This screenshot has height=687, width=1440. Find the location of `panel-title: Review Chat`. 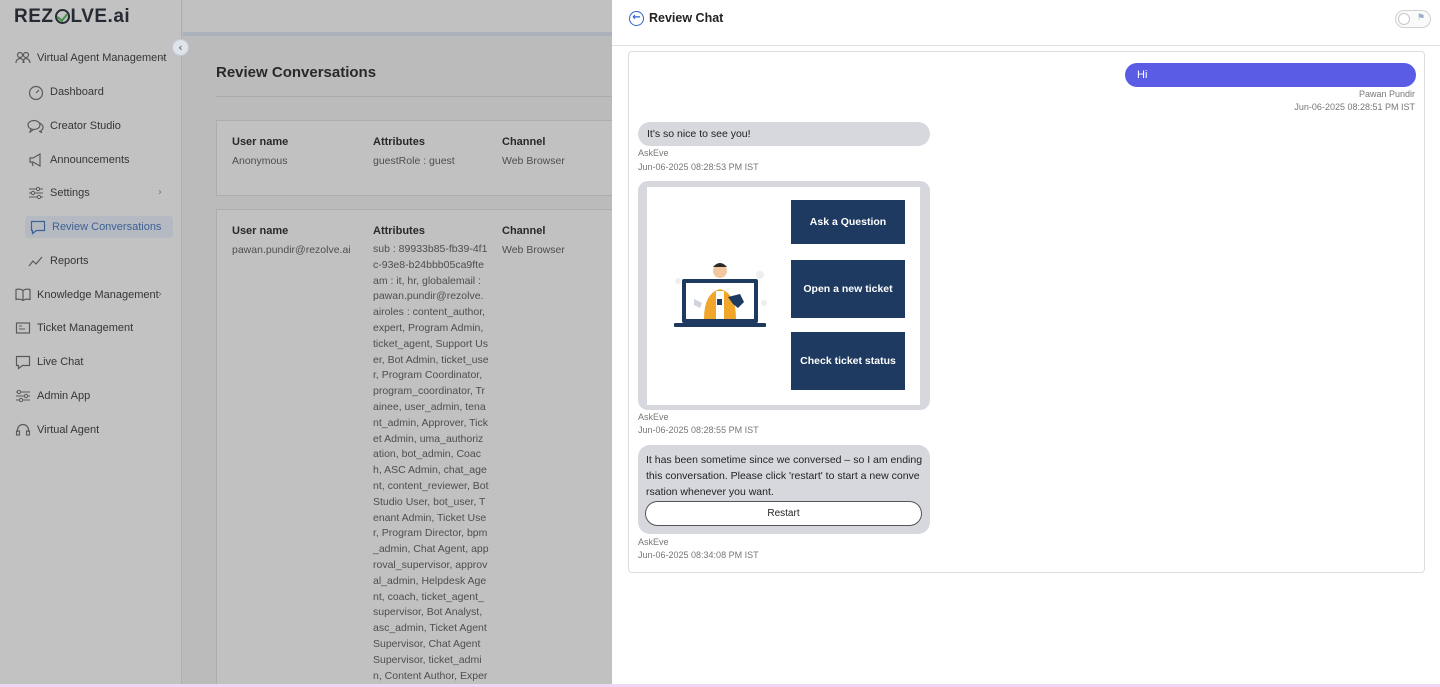

panel-title: Review Chat is located at coordinates (686, 18).